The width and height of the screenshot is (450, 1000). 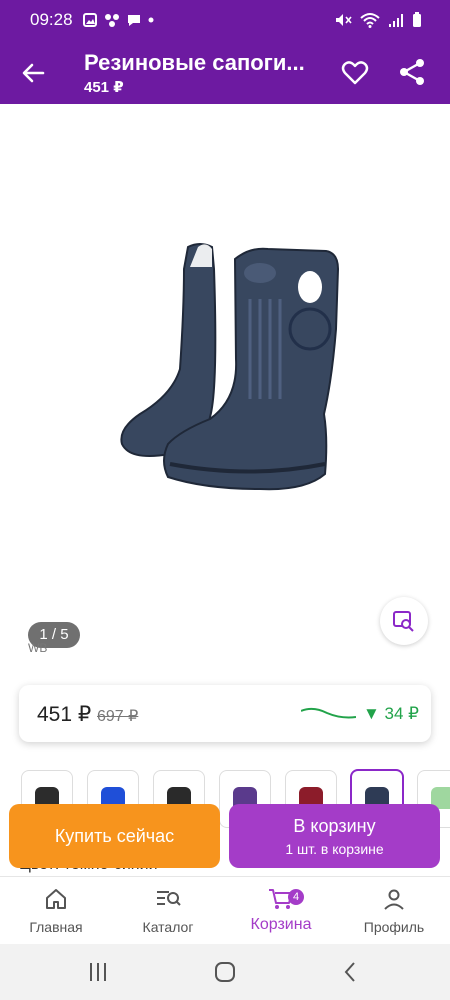 What do you see at coordinates (417, 19) in the screenshot?
I see `battery-icon` at bounding box center [417, 19].